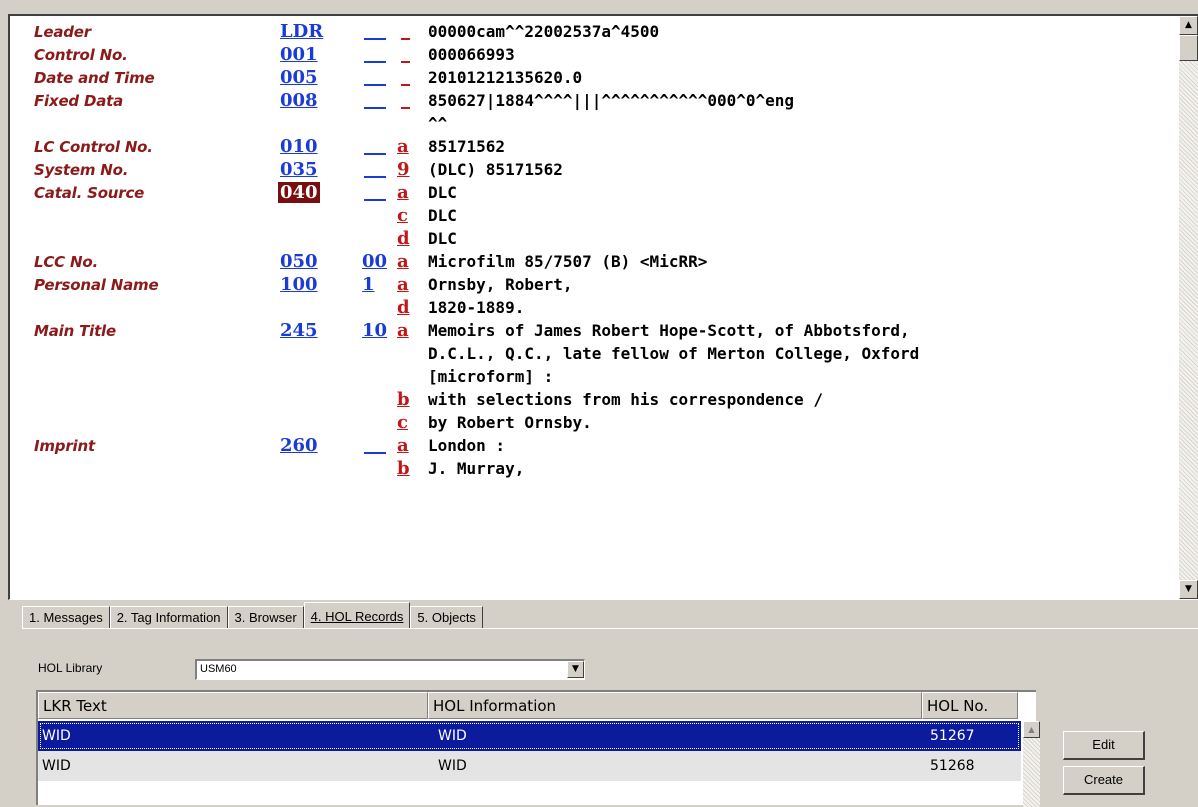 This screenshot has width=1198, height=807. Describe the element at coordinates (1031, 764) in the screenshot. I see `table-scrollbar: ▲` at that location.